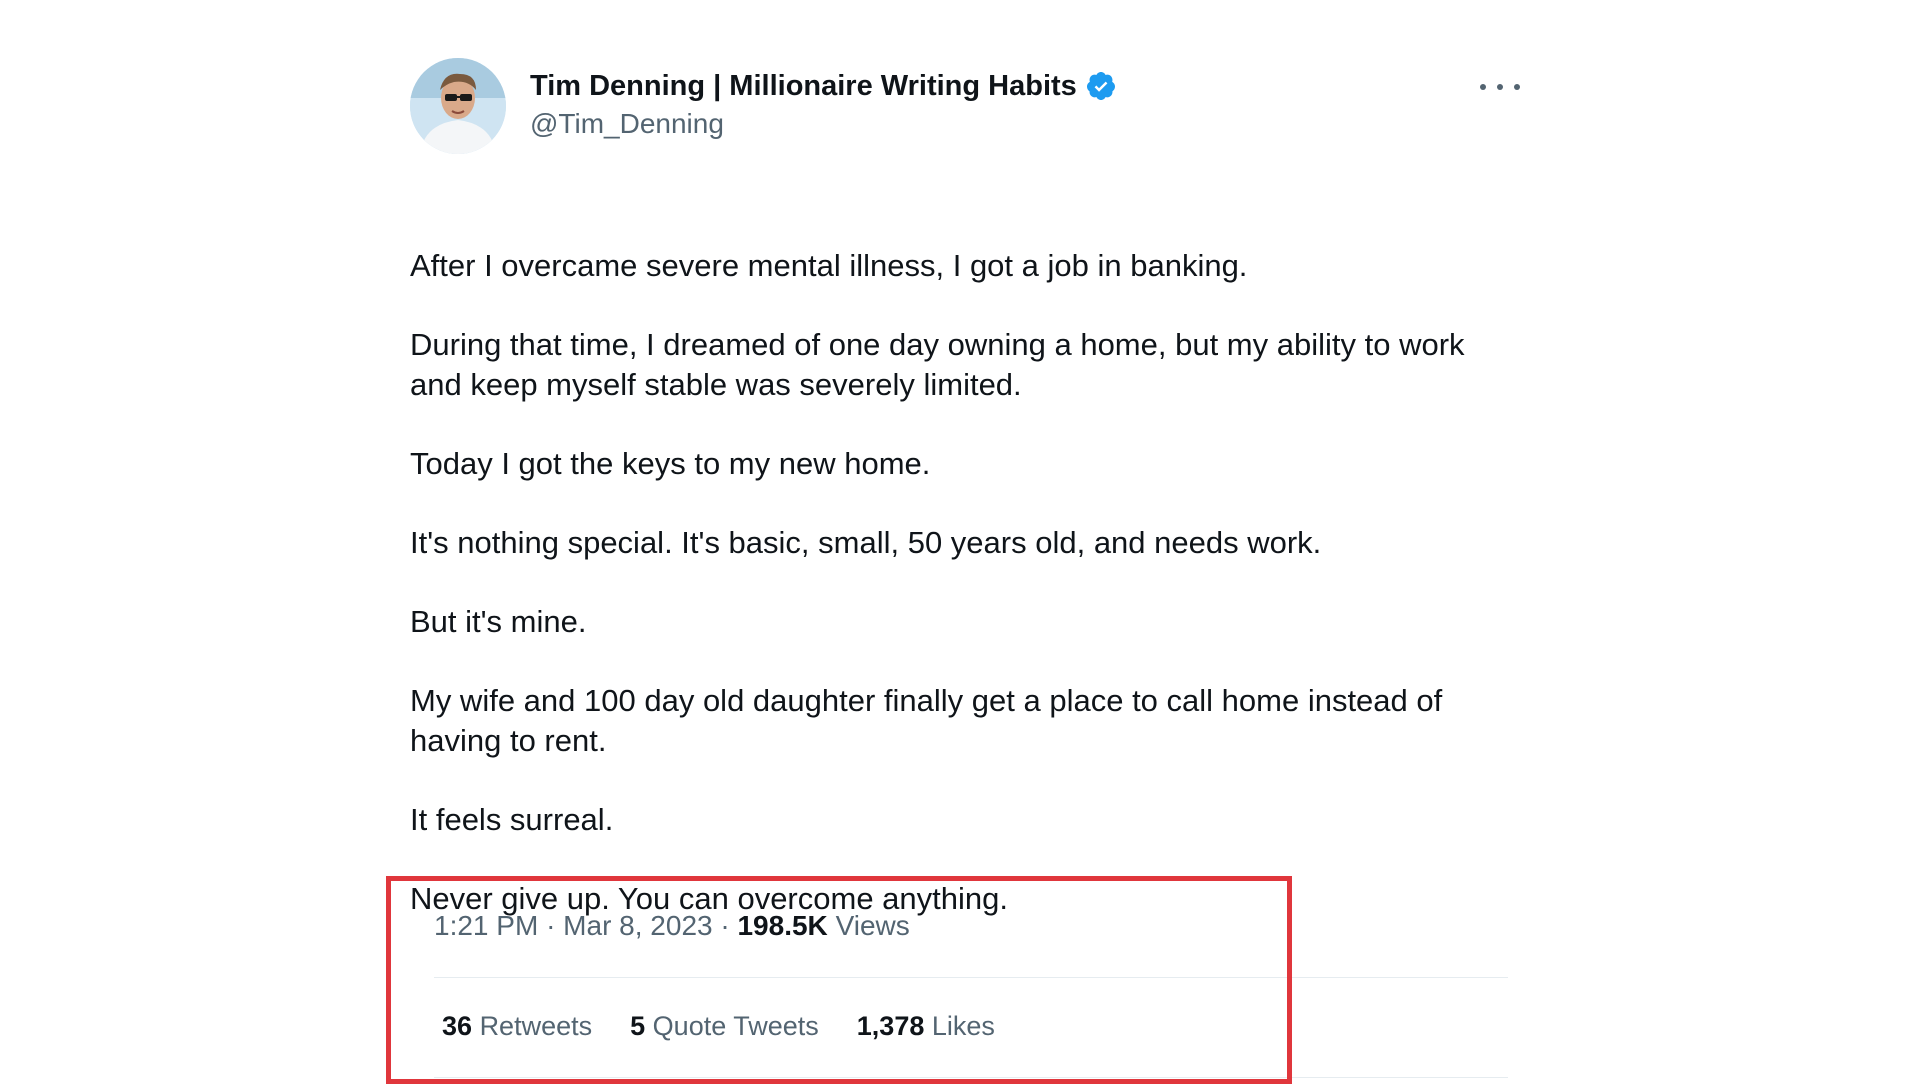 The image size is (1920, 1084). I want to click on tweet-paragraph: It feels surreal., so click(512, 819).